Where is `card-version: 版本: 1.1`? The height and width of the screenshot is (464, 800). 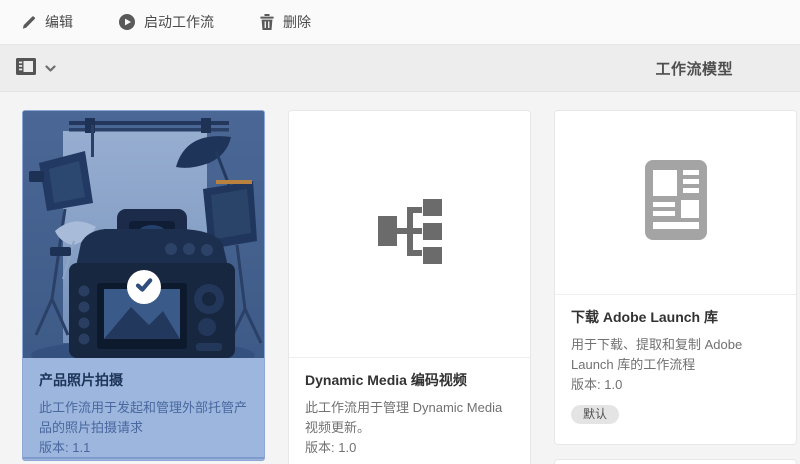
card-version: 版本: 1.1 is located at coordinates (65, 447).